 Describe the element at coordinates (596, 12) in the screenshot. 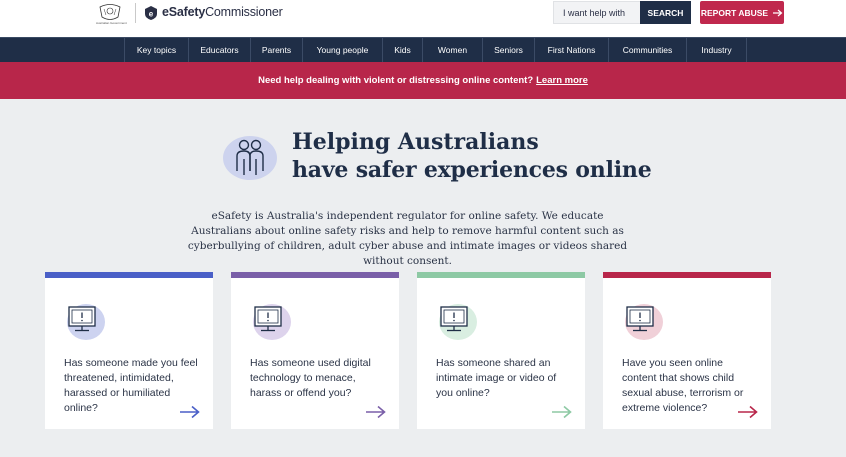

I see `search-input` at that location.